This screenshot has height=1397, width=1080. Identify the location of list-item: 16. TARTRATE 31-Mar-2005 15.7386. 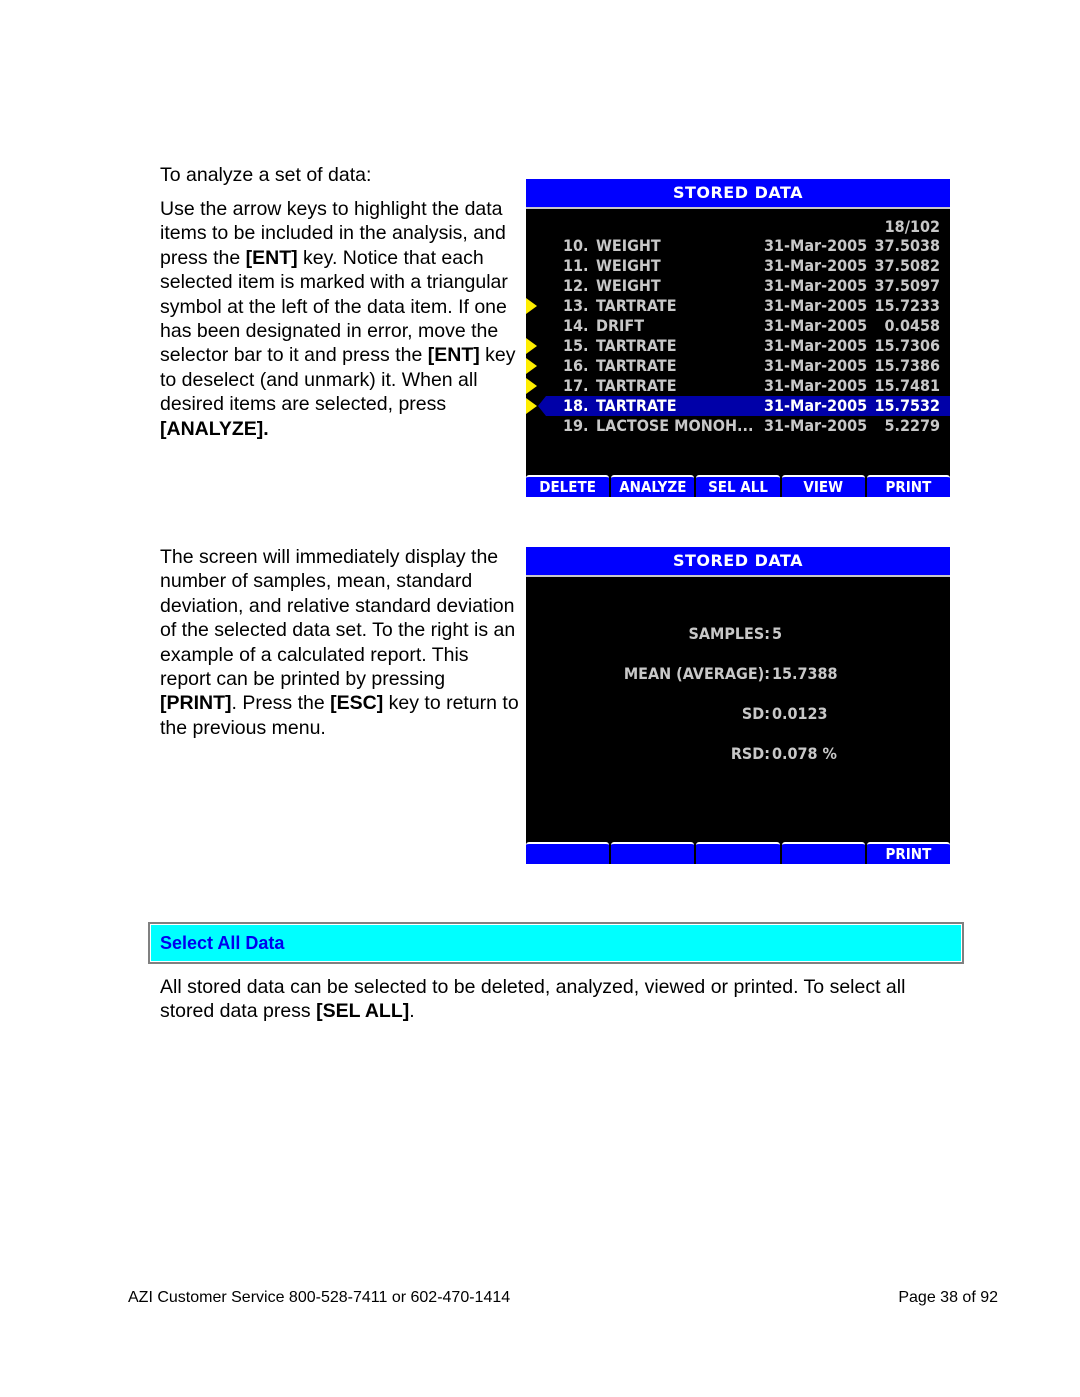
(738, 366).